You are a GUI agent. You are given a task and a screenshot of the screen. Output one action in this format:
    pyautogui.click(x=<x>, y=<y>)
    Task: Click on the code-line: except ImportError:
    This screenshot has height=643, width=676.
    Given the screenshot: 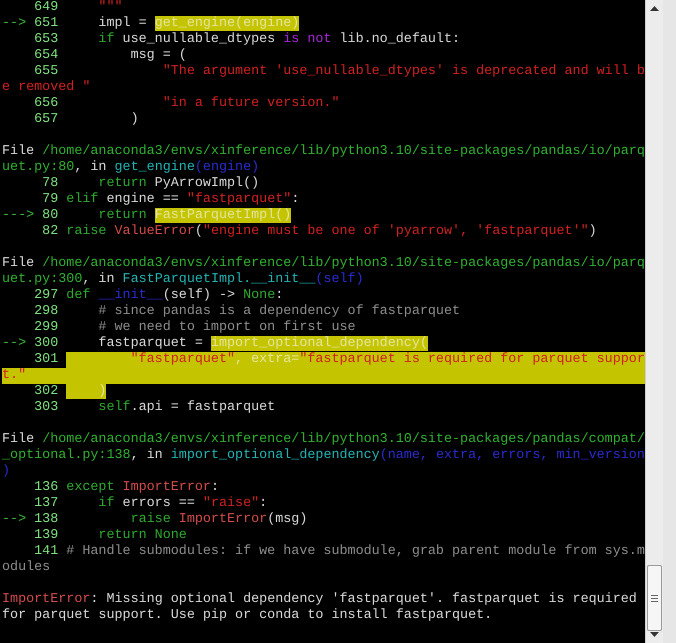 What is the action you would take?
    pyautogui.click(x=142, y=488)
    